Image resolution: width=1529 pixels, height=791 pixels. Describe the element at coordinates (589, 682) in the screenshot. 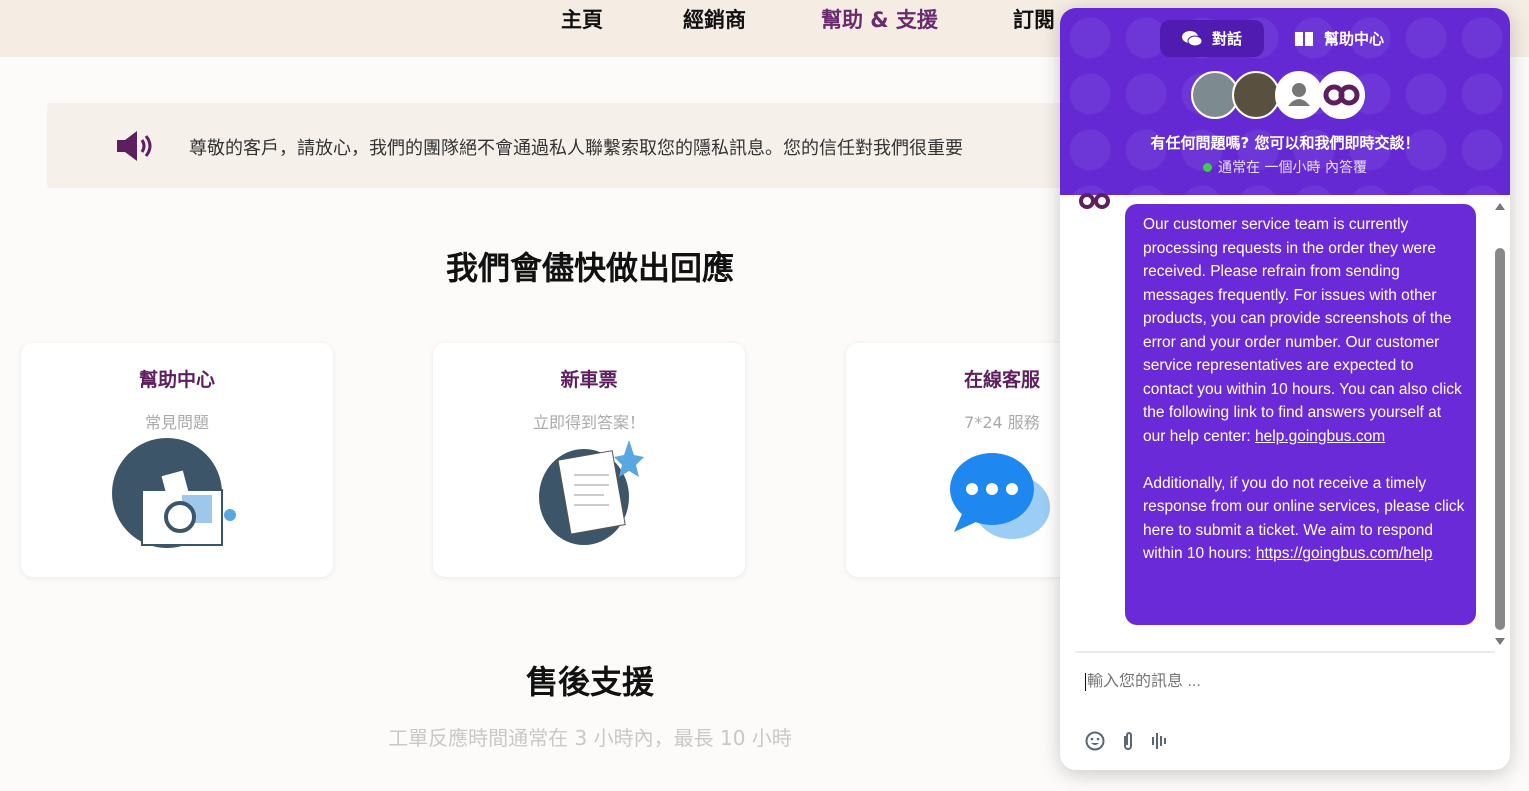

I see `section-title-after-sales: 售後支援` at that location.